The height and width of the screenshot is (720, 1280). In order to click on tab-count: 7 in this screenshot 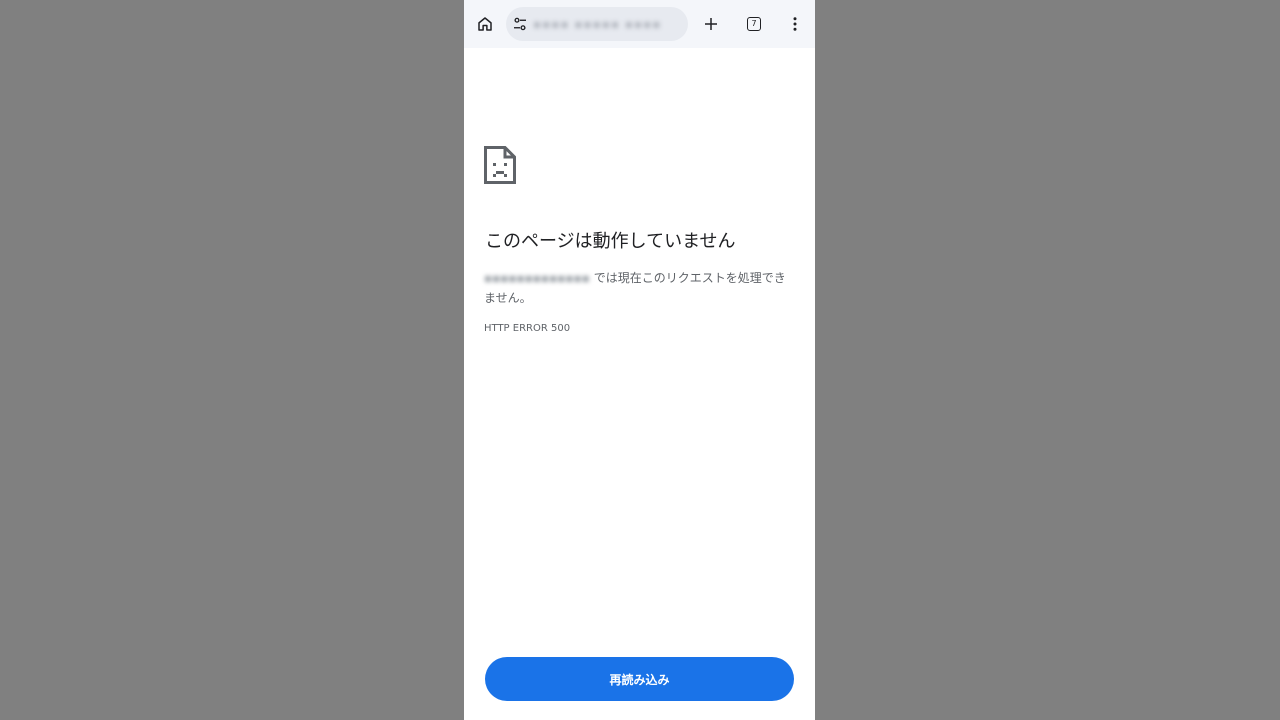, I will do `click(754, 23)`.